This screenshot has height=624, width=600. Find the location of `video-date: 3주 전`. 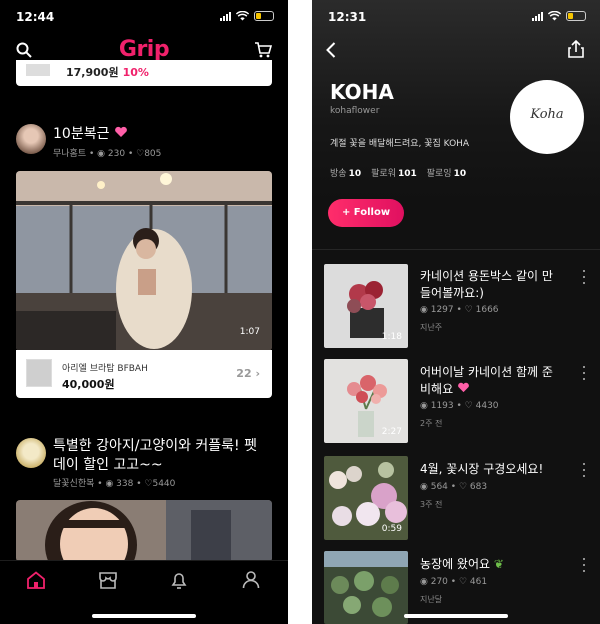

video-date: 3주 전 is located at coordinates (431, 504).